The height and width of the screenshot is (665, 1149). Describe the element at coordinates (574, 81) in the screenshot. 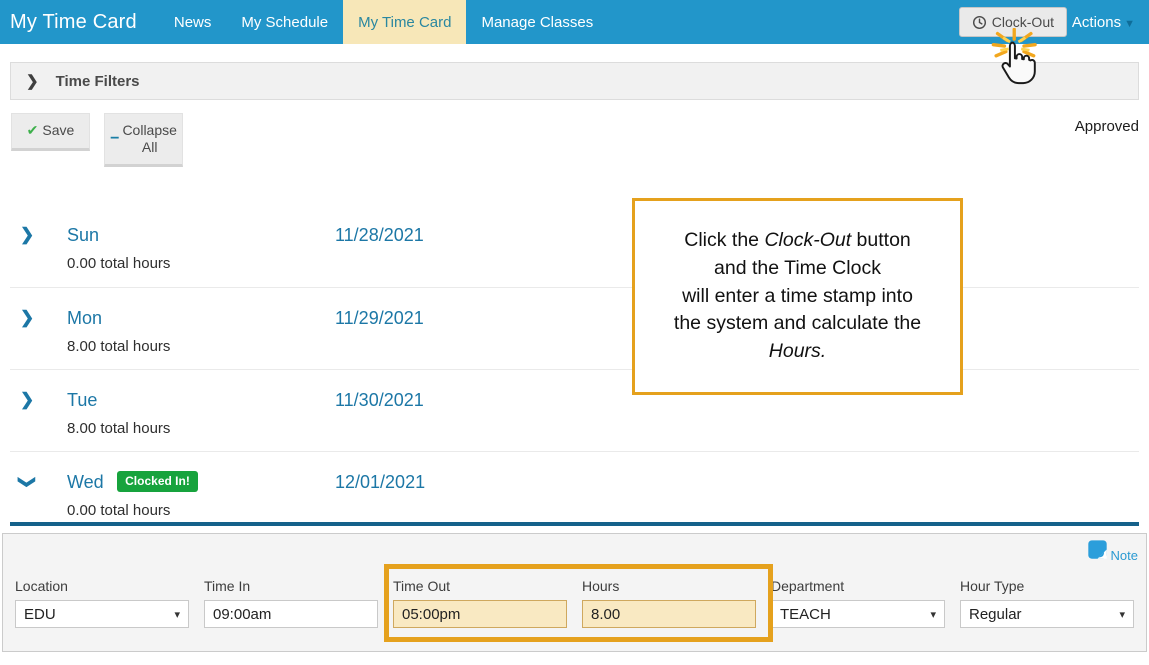

I see `time-filters-panel: ❯ Time Filters` at that location.